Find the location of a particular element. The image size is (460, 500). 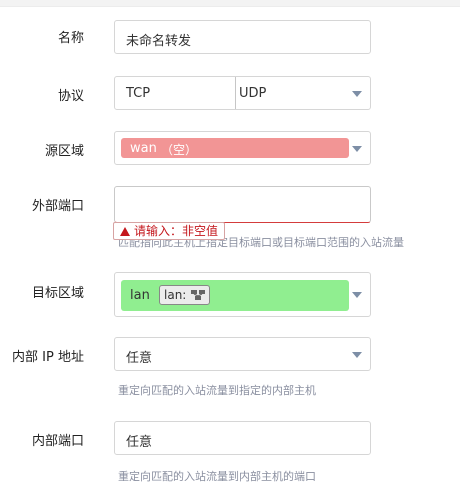

internal-ip-hint: 重定向匹配的入站流量到指定的内部主机 is located at coordinates (217, 390).